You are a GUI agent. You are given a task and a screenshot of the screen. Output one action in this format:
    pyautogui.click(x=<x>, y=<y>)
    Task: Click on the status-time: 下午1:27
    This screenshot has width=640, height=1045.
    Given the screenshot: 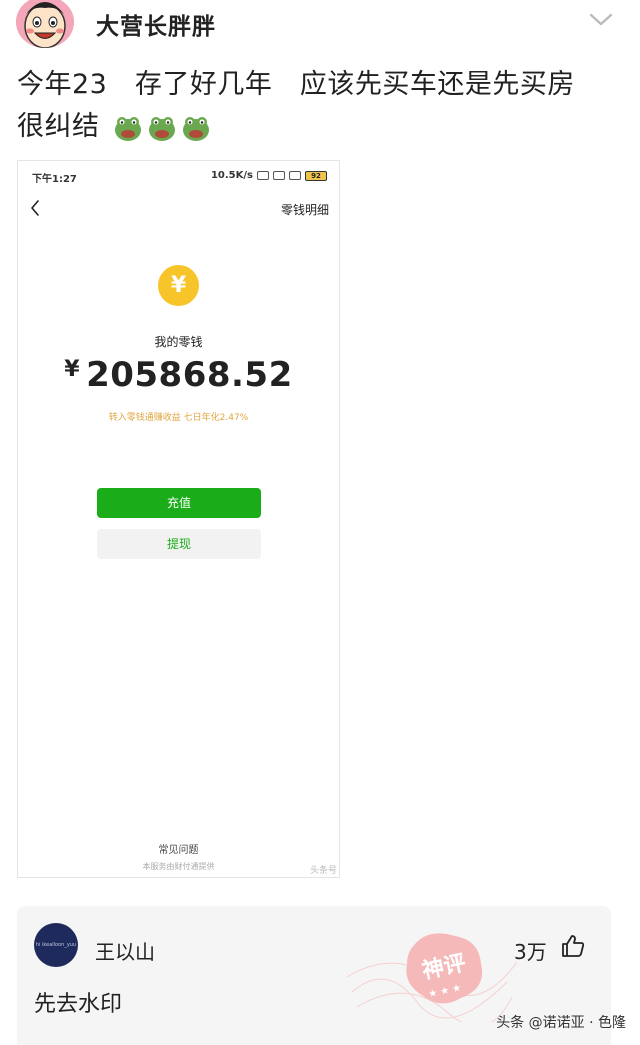 What is the action you would take?
    pyautogui.click(x=54, y=179)
    